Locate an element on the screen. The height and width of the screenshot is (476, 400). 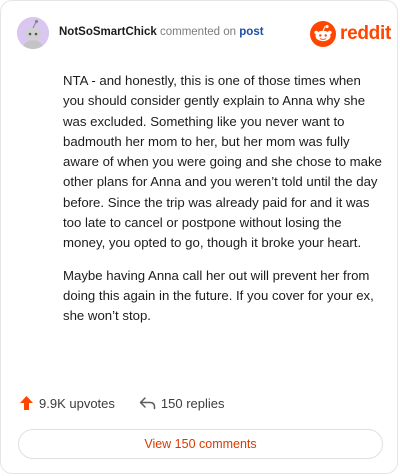
comment-stats: 9.9K upvotes 150 replies is located at coordinates (122, 403).